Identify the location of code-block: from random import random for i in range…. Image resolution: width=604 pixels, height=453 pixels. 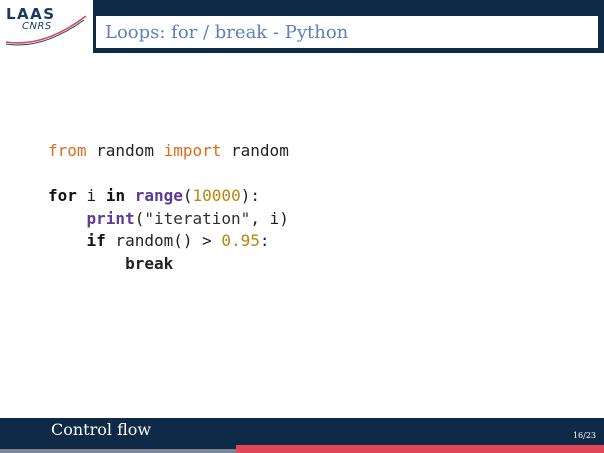
(168, 207).